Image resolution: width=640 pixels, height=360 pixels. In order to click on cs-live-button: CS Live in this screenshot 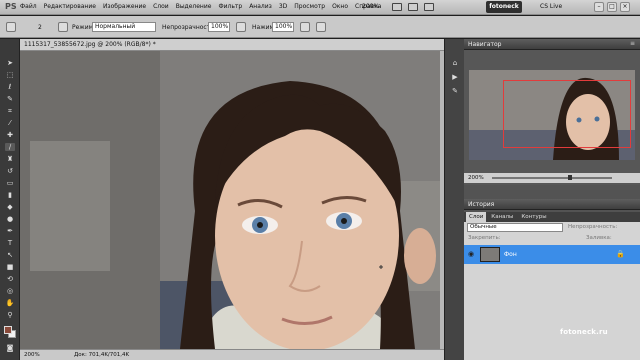, I will do `click(551, 6)`.